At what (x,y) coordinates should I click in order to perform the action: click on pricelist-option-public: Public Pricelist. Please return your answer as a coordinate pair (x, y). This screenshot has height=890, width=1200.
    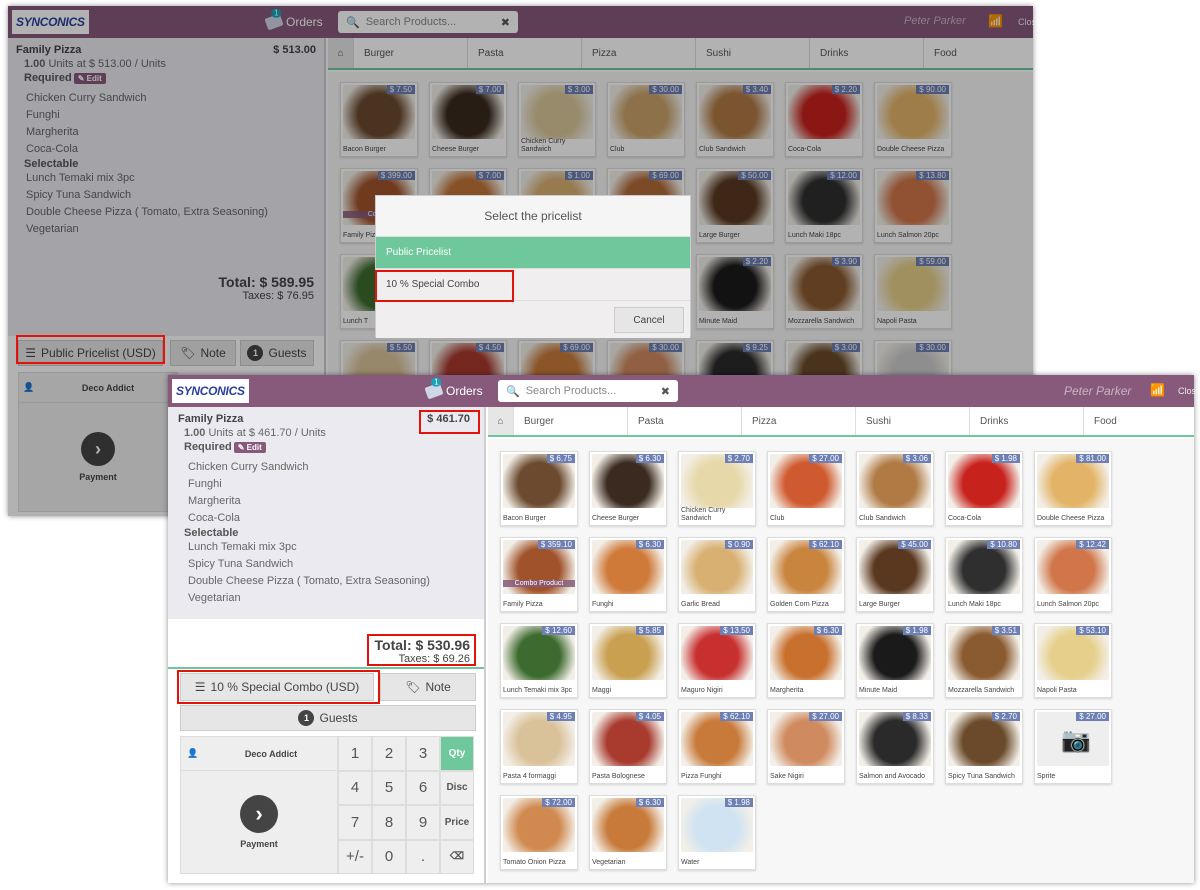
    Looking at the image, I should click on (533, 252).